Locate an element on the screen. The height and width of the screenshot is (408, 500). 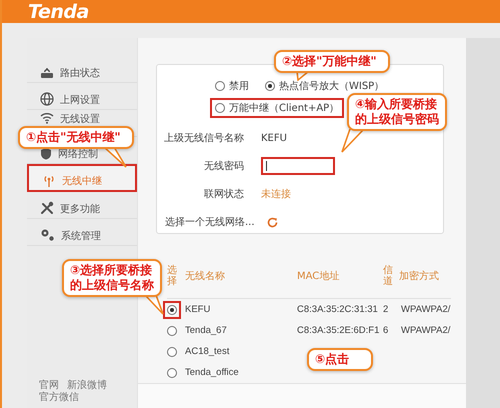
radio-label: 万能中继（Client+AP） is located at coordinates (284, 108).